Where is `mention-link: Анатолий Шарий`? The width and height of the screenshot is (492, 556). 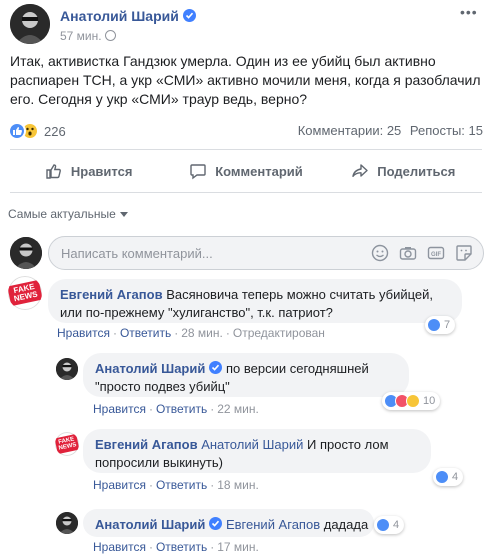 mention-link: Анатолий Шарий is located at coordinates (252, 444).